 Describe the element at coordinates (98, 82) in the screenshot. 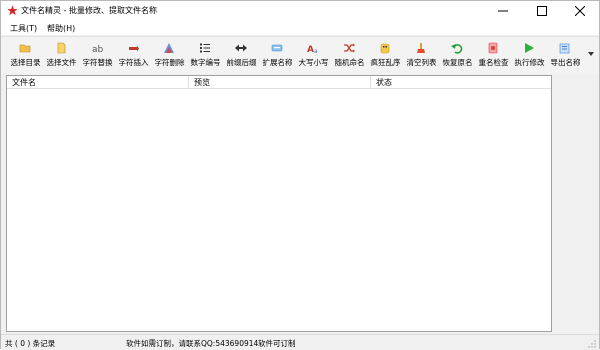

I see `column-header-filename: 文件名` at that location.